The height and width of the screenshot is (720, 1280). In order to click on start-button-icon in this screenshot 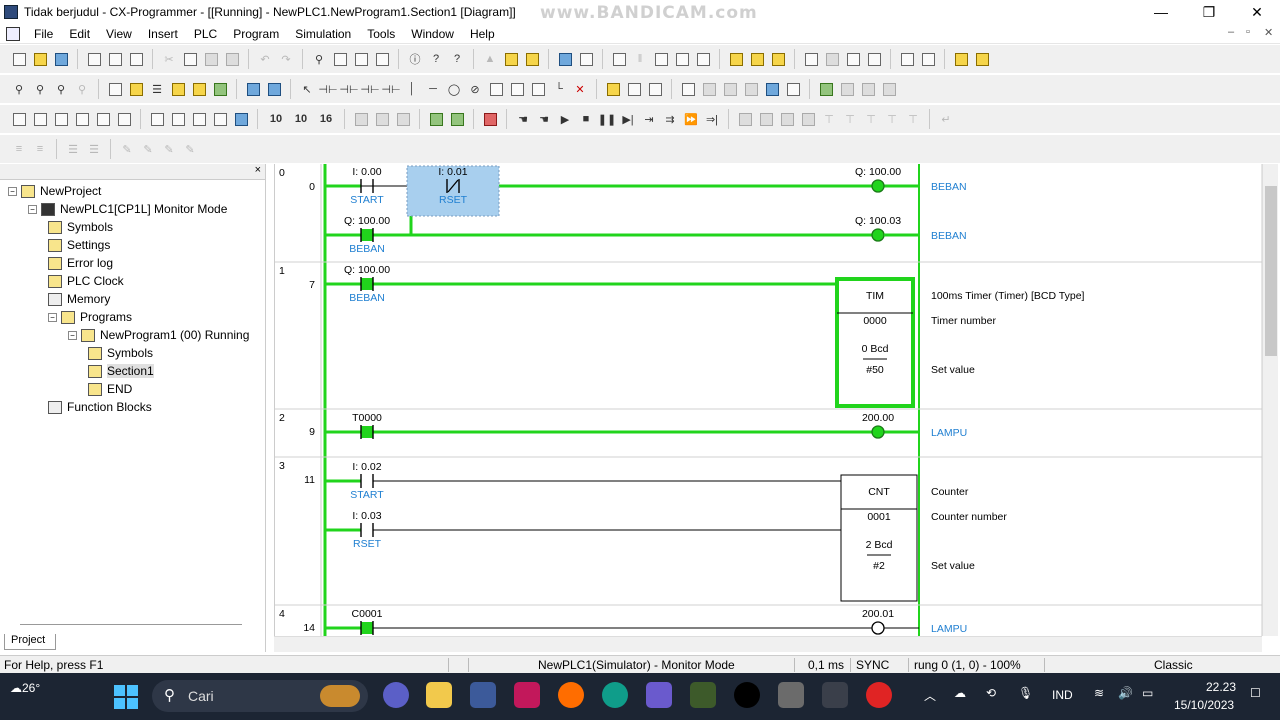, I will do `click(126, 697)`.